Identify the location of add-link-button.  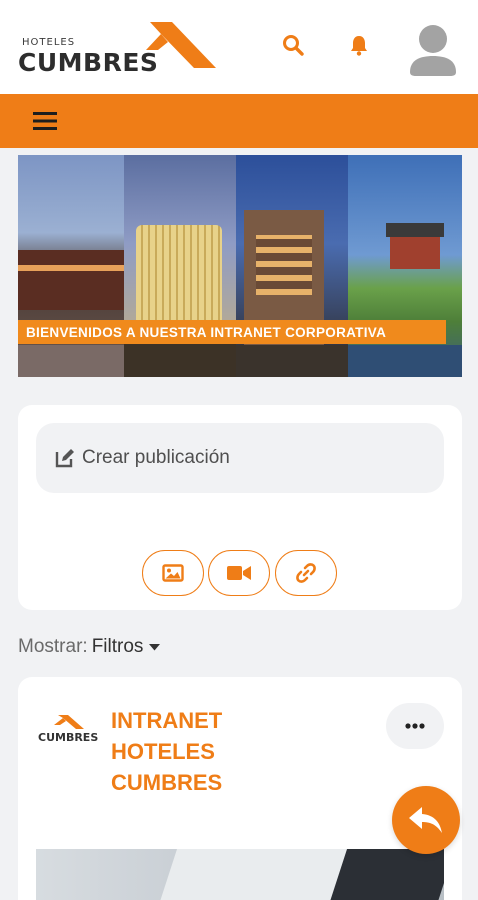
(306, 573).